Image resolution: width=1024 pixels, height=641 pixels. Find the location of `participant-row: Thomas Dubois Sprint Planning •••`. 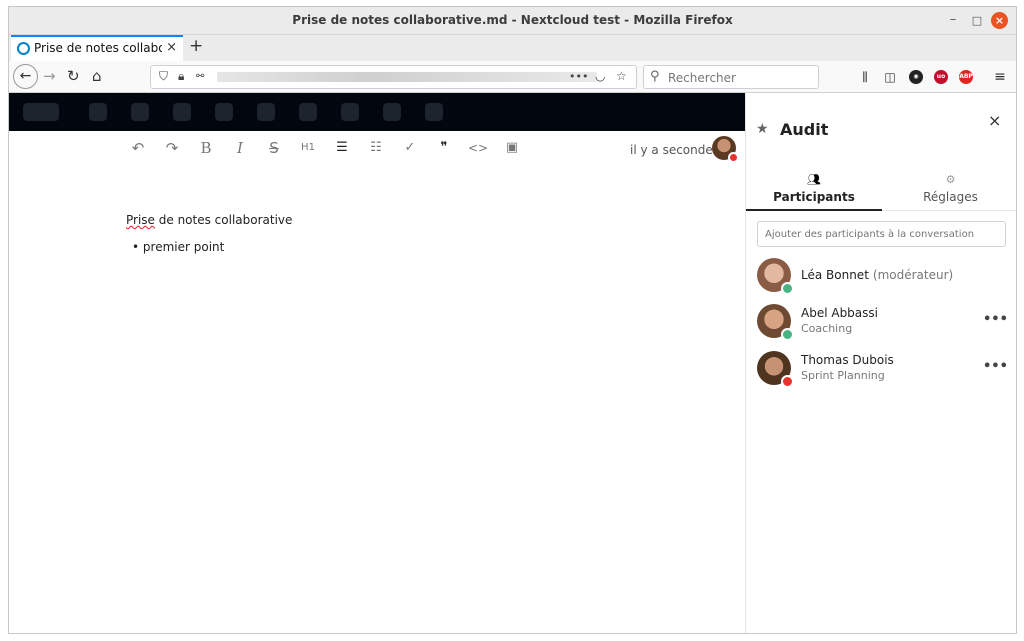

participant-row: Thomas Dubois Sprint Planning ••• is located at coordinates (881, 373).